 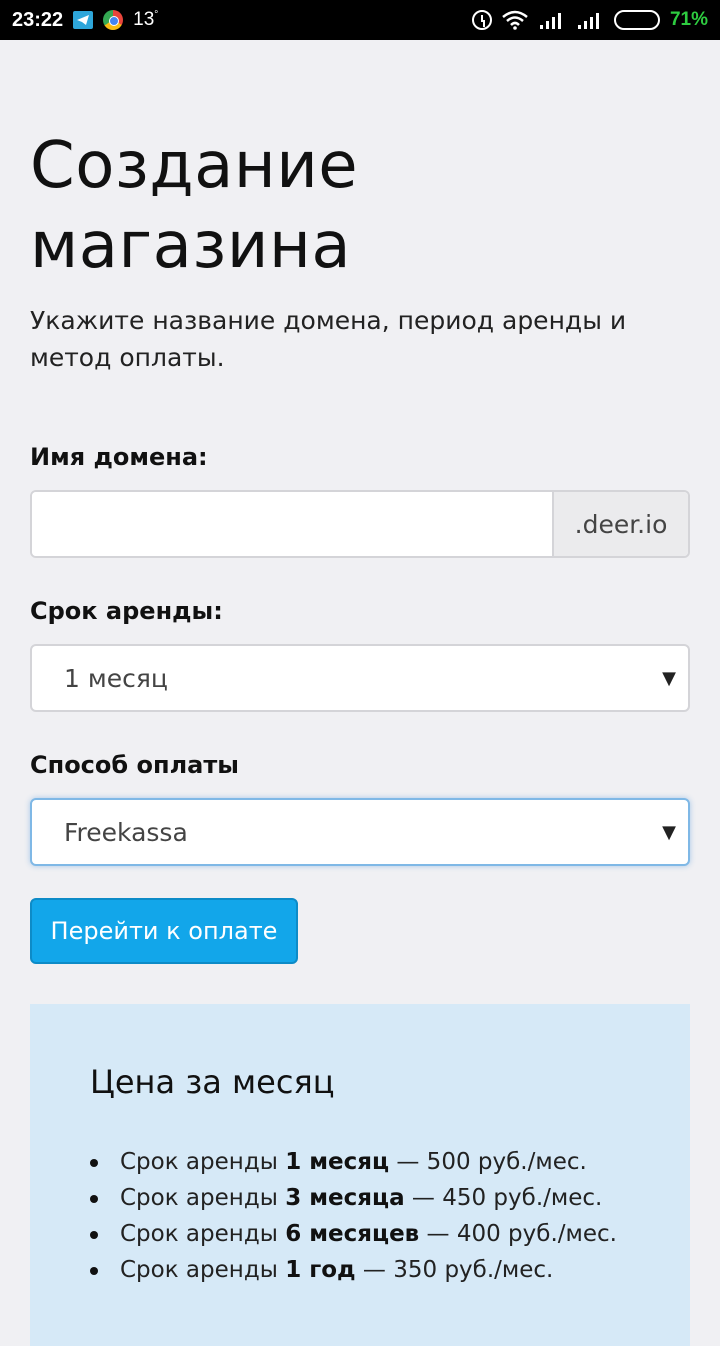 What do you see at coordinates (360, 20) in the screenshot?
I see `status-bar: 23:22 13° 71%` at bounding box center [360, 20].